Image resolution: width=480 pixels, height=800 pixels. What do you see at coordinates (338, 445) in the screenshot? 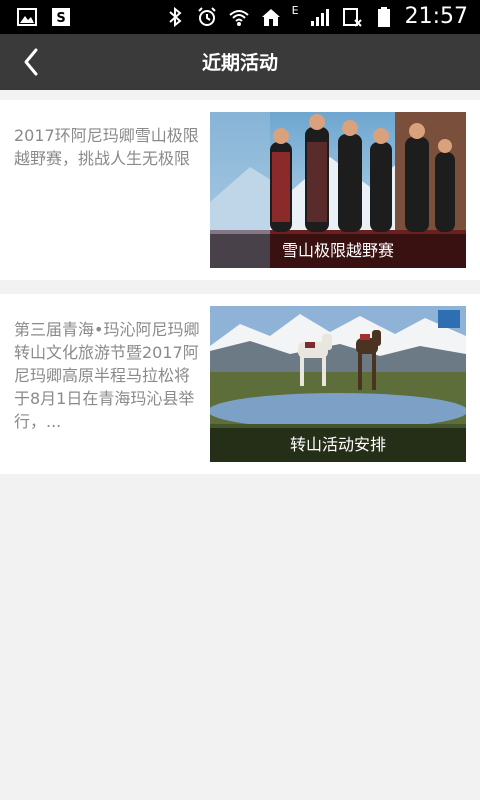
I see `image-caption: 转山活动安排` at bounding box center [338, 445].